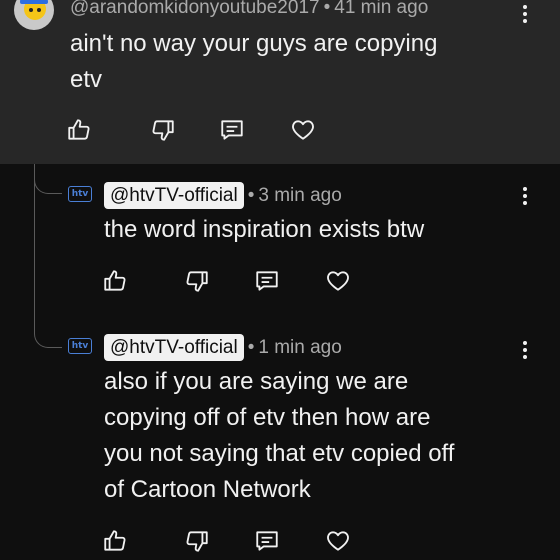 The width and height of the screenshot is (560, 560). Describe the element at coordinates (195, 9) in the screenshot. I see `comment-author-handle: @arandomkidonyoutube2017` at that location.